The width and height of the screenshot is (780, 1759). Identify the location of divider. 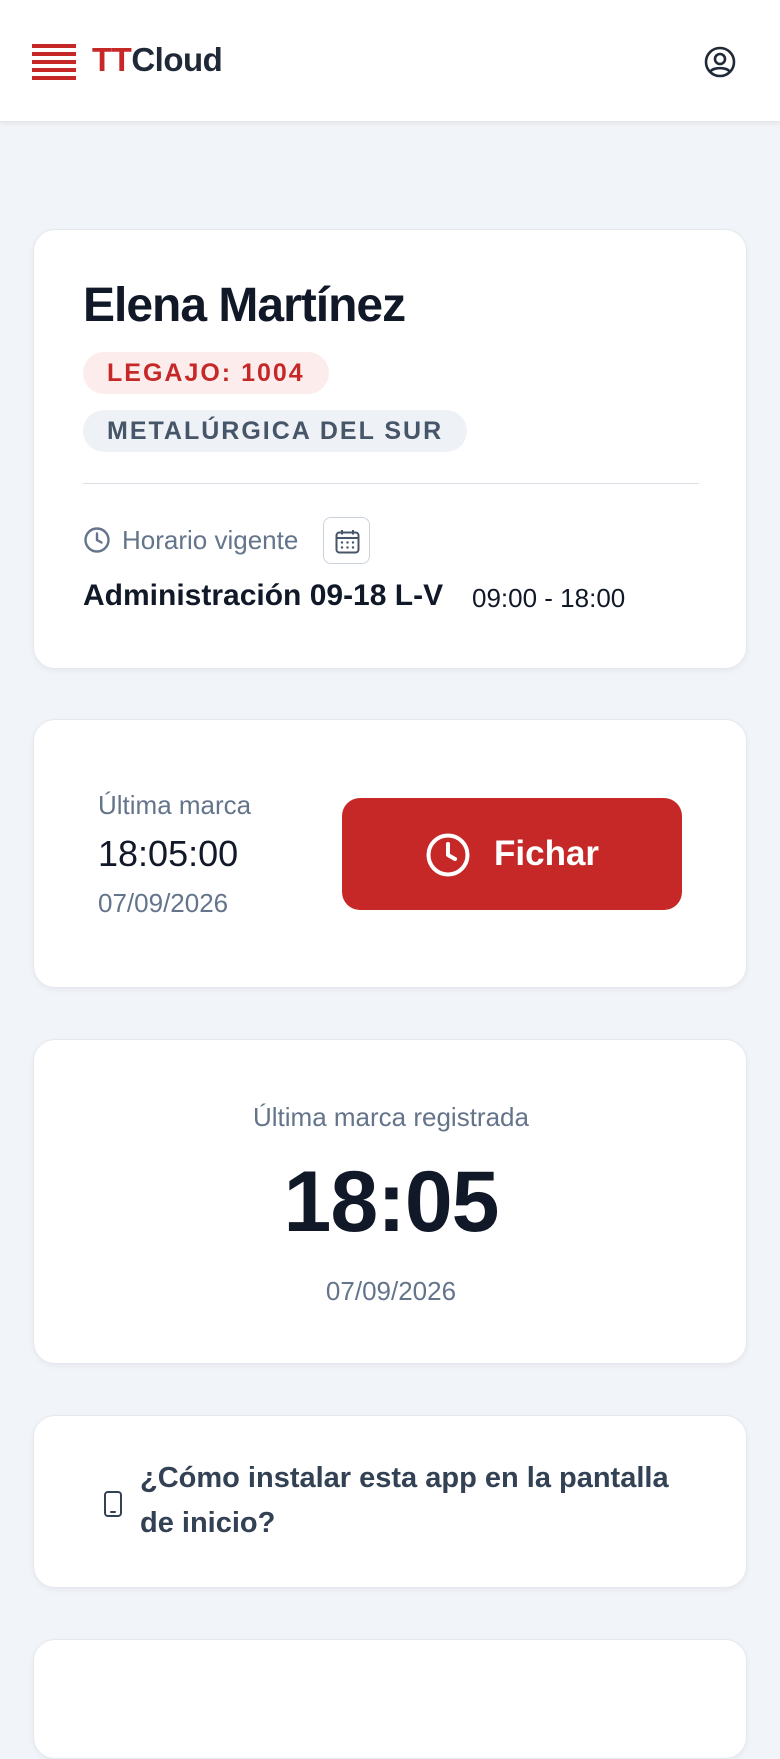
(391, 483).